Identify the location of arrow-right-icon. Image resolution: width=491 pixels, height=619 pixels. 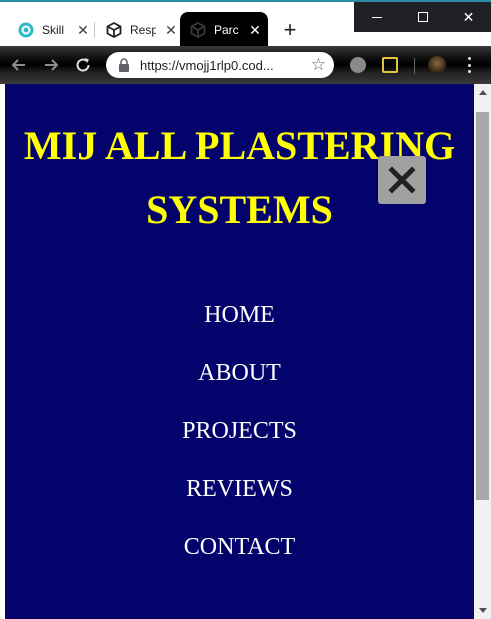
(52, 65).